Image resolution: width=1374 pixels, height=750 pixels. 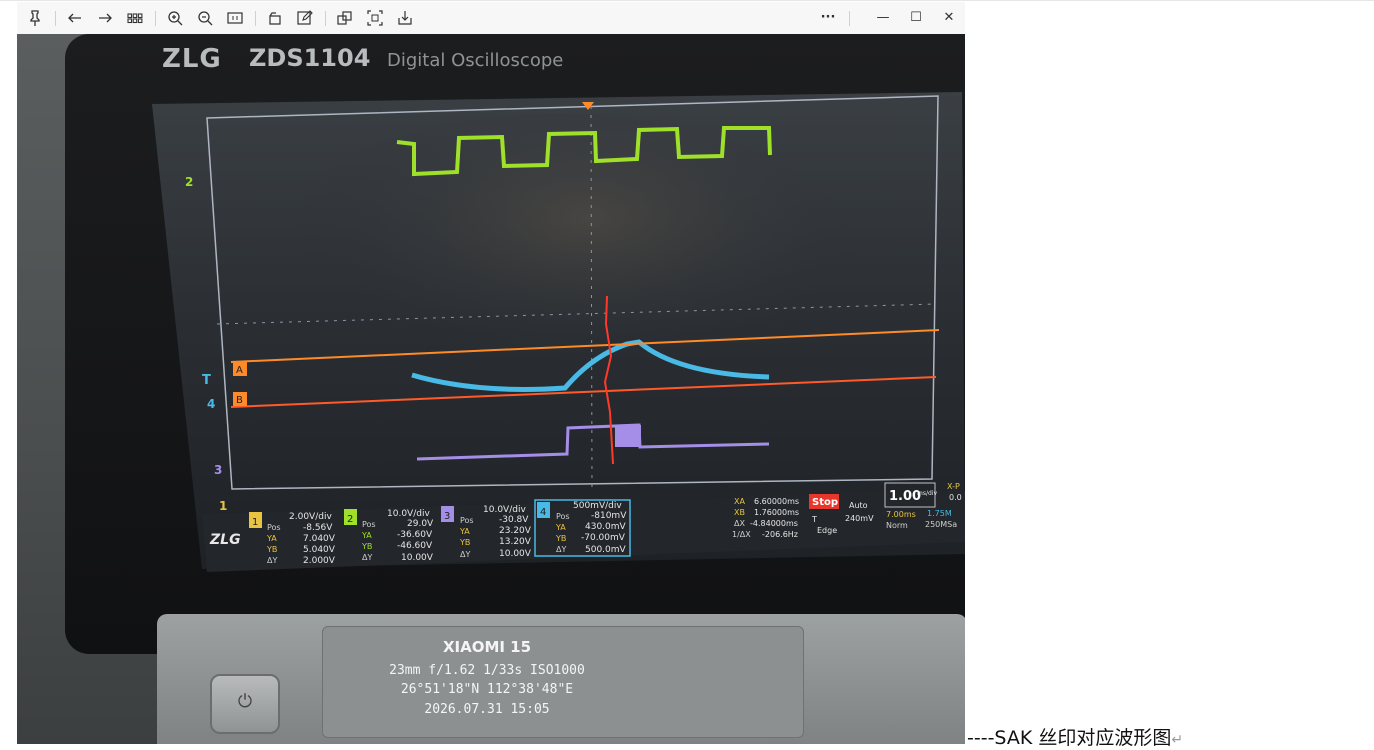 What do you see at coordinates (319, 561) in the screenshot?
I see `ch1-dy: 2.000V` at bounding box center [319, 561].